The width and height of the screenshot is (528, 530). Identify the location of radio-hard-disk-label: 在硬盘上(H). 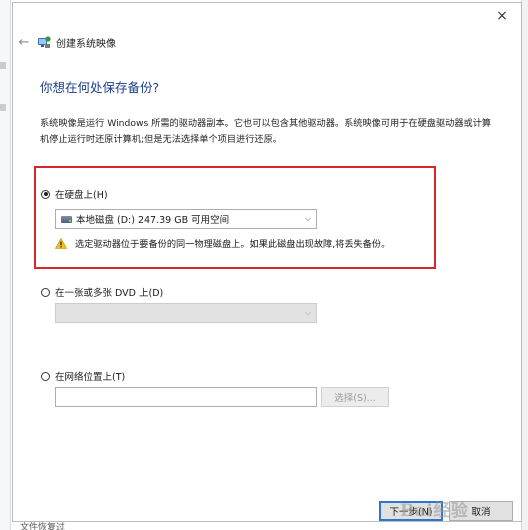
(81, 195).